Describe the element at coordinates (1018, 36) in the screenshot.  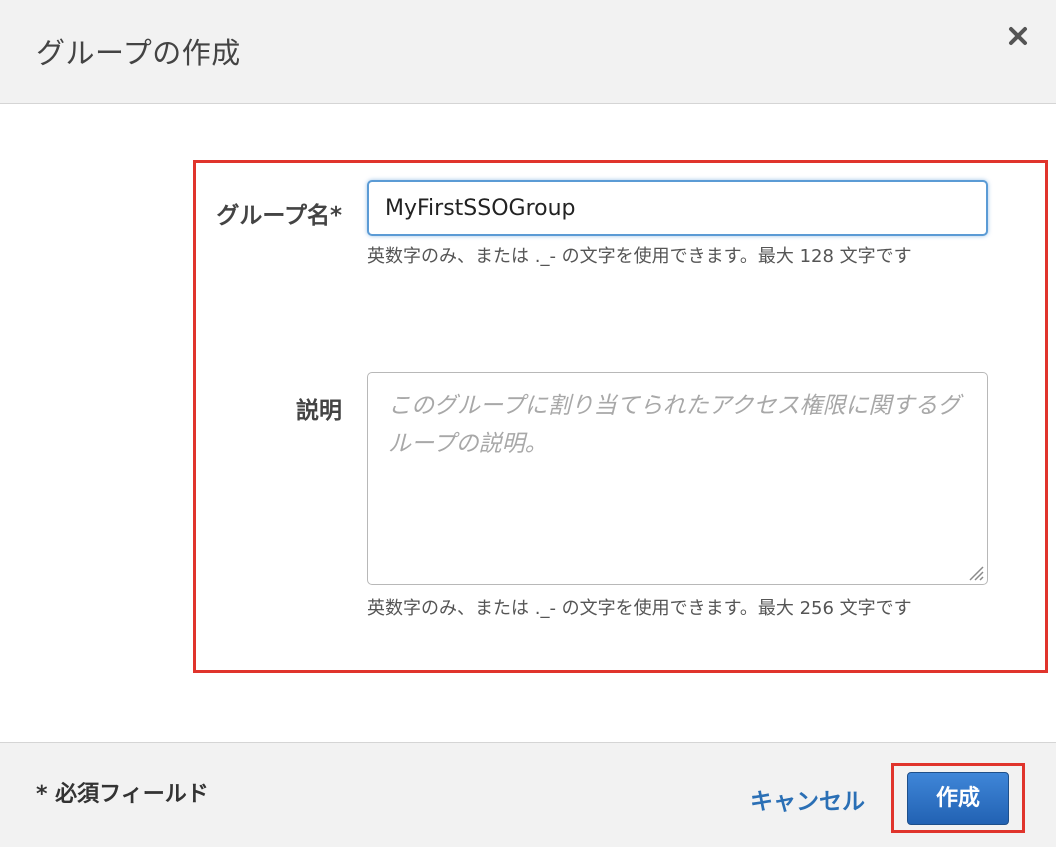
I see `close-icon` at that location.